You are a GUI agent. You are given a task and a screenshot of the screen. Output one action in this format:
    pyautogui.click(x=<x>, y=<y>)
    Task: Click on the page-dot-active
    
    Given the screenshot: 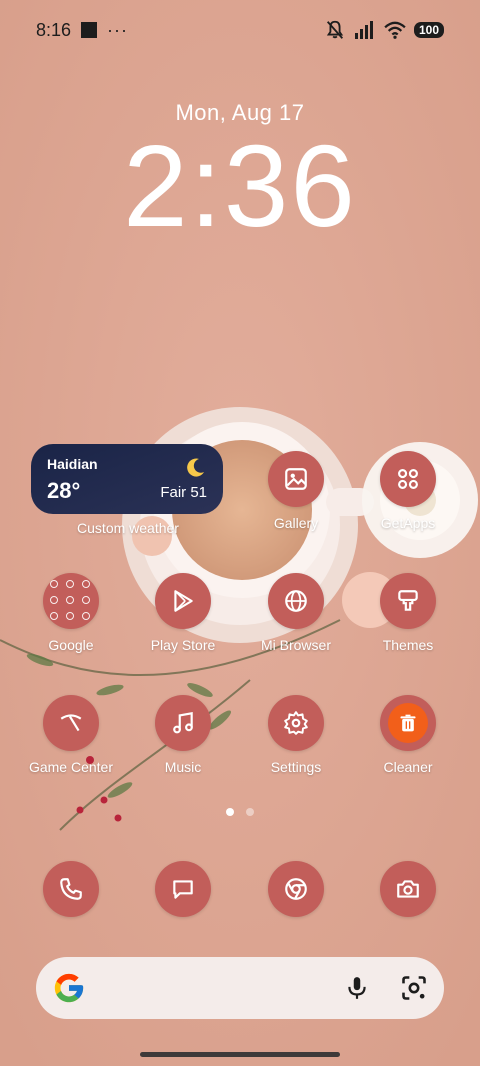 What is the action you would take?
    pyautogui.click(x=230, y=812)
    